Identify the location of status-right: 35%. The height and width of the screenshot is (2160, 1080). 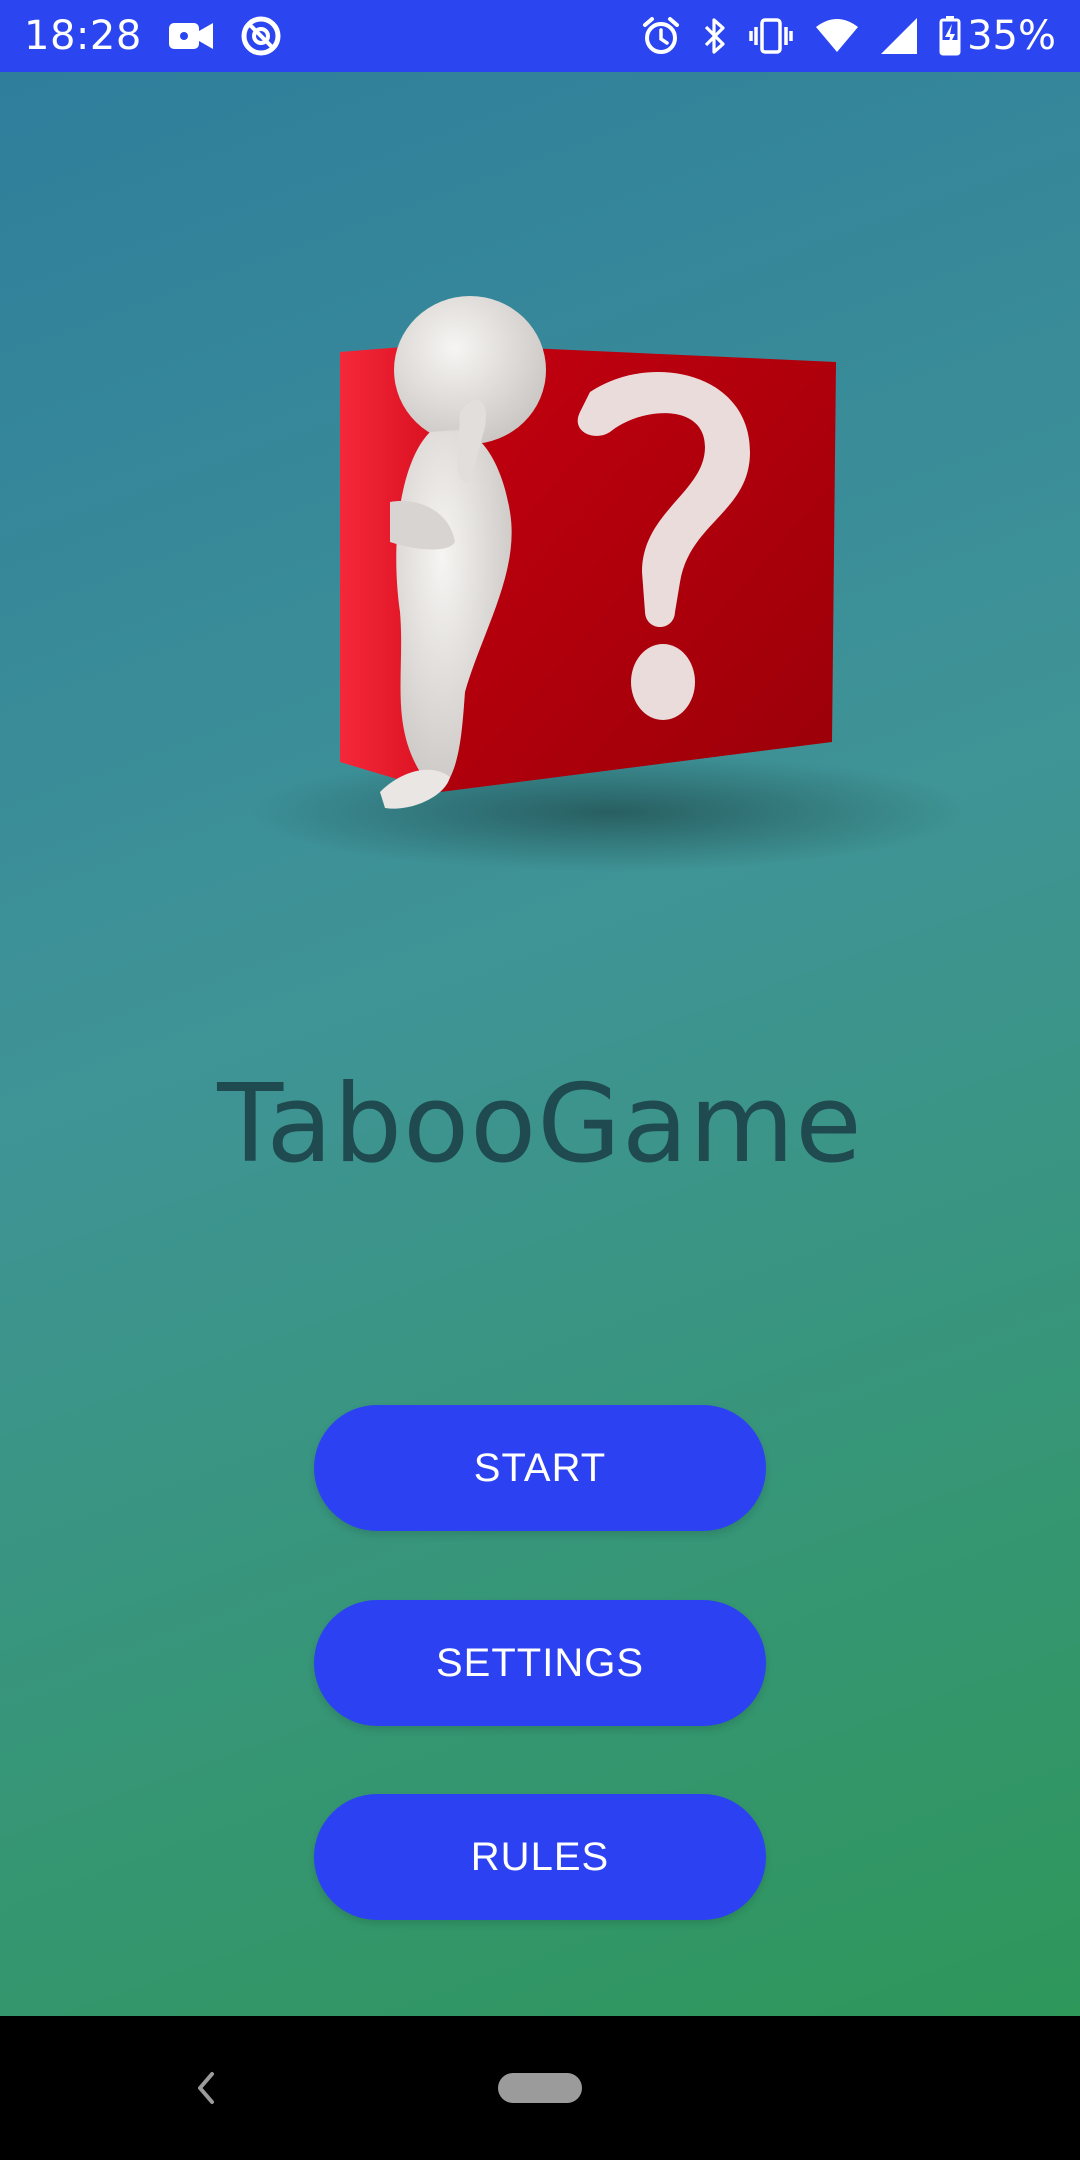
(837, 36).